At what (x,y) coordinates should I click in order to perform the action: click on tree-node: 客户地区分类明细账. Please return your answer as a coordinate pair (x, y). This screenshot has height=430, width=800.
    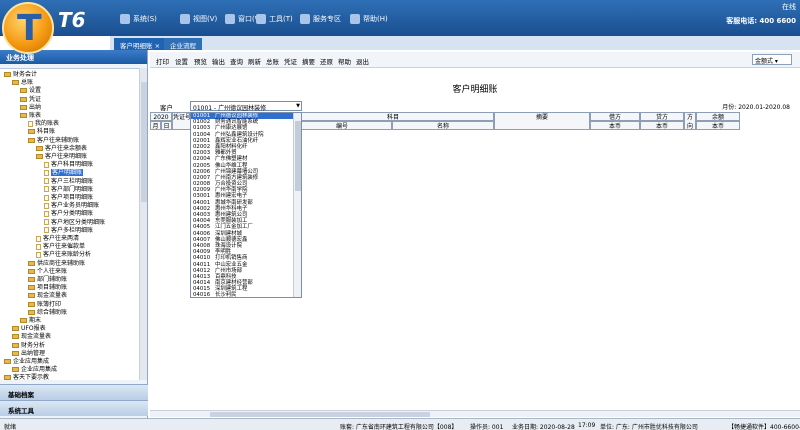
    Looking at the image, I should click on (74, 223).